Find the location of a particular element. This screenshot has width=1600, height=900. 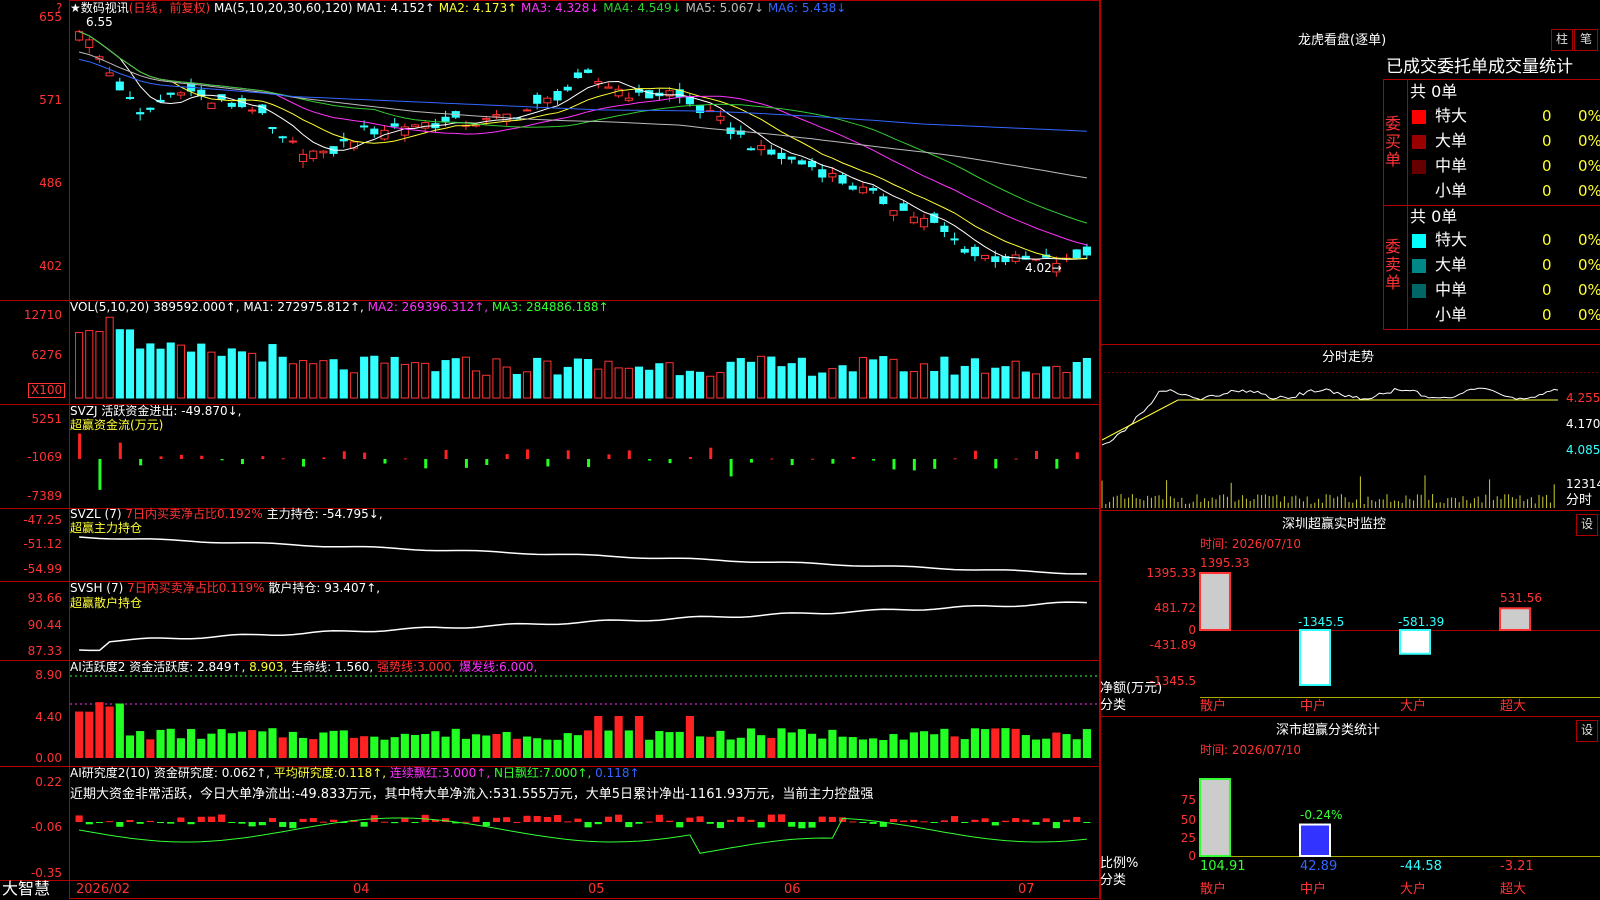

svsh-value: 93.407↑, is located at coordinates (352, 588).